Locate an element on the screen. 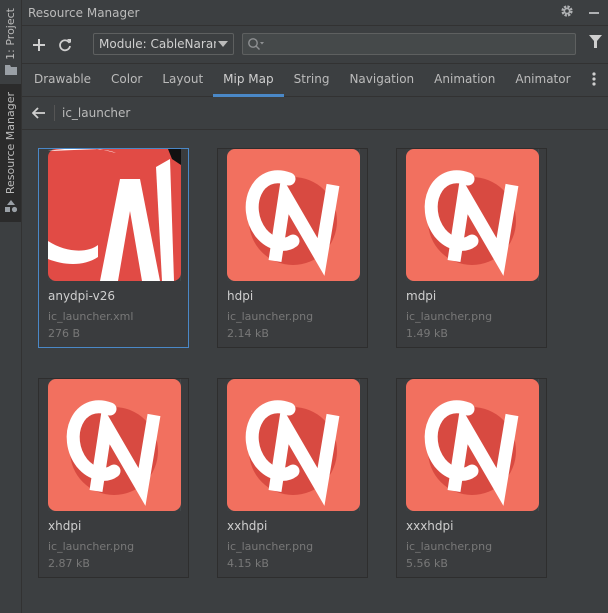 The width and height of the screenshot is (608, 613). resource-size: 2.14 kB is located at coordinates (248, 333).